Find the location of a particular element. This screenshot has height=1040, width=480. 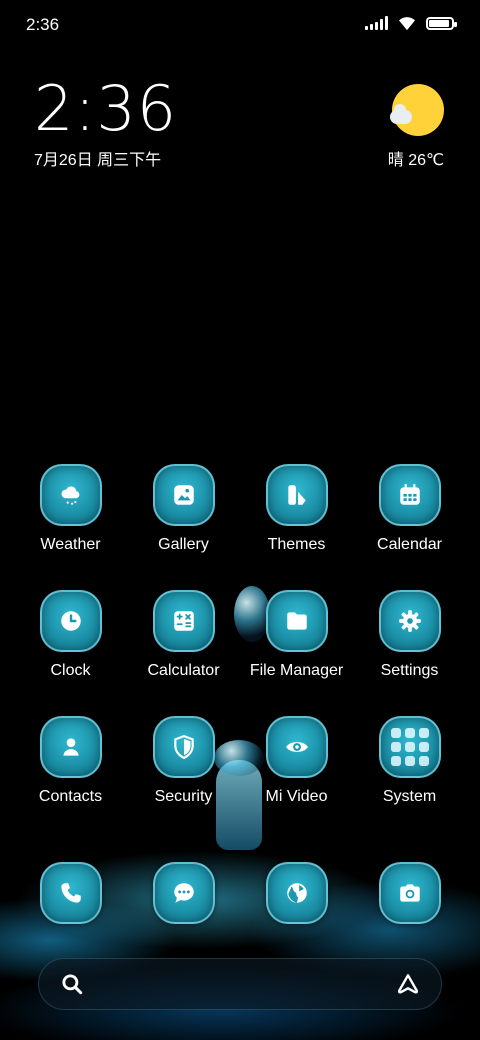

browser-icon is located at coordinates (296, 893).